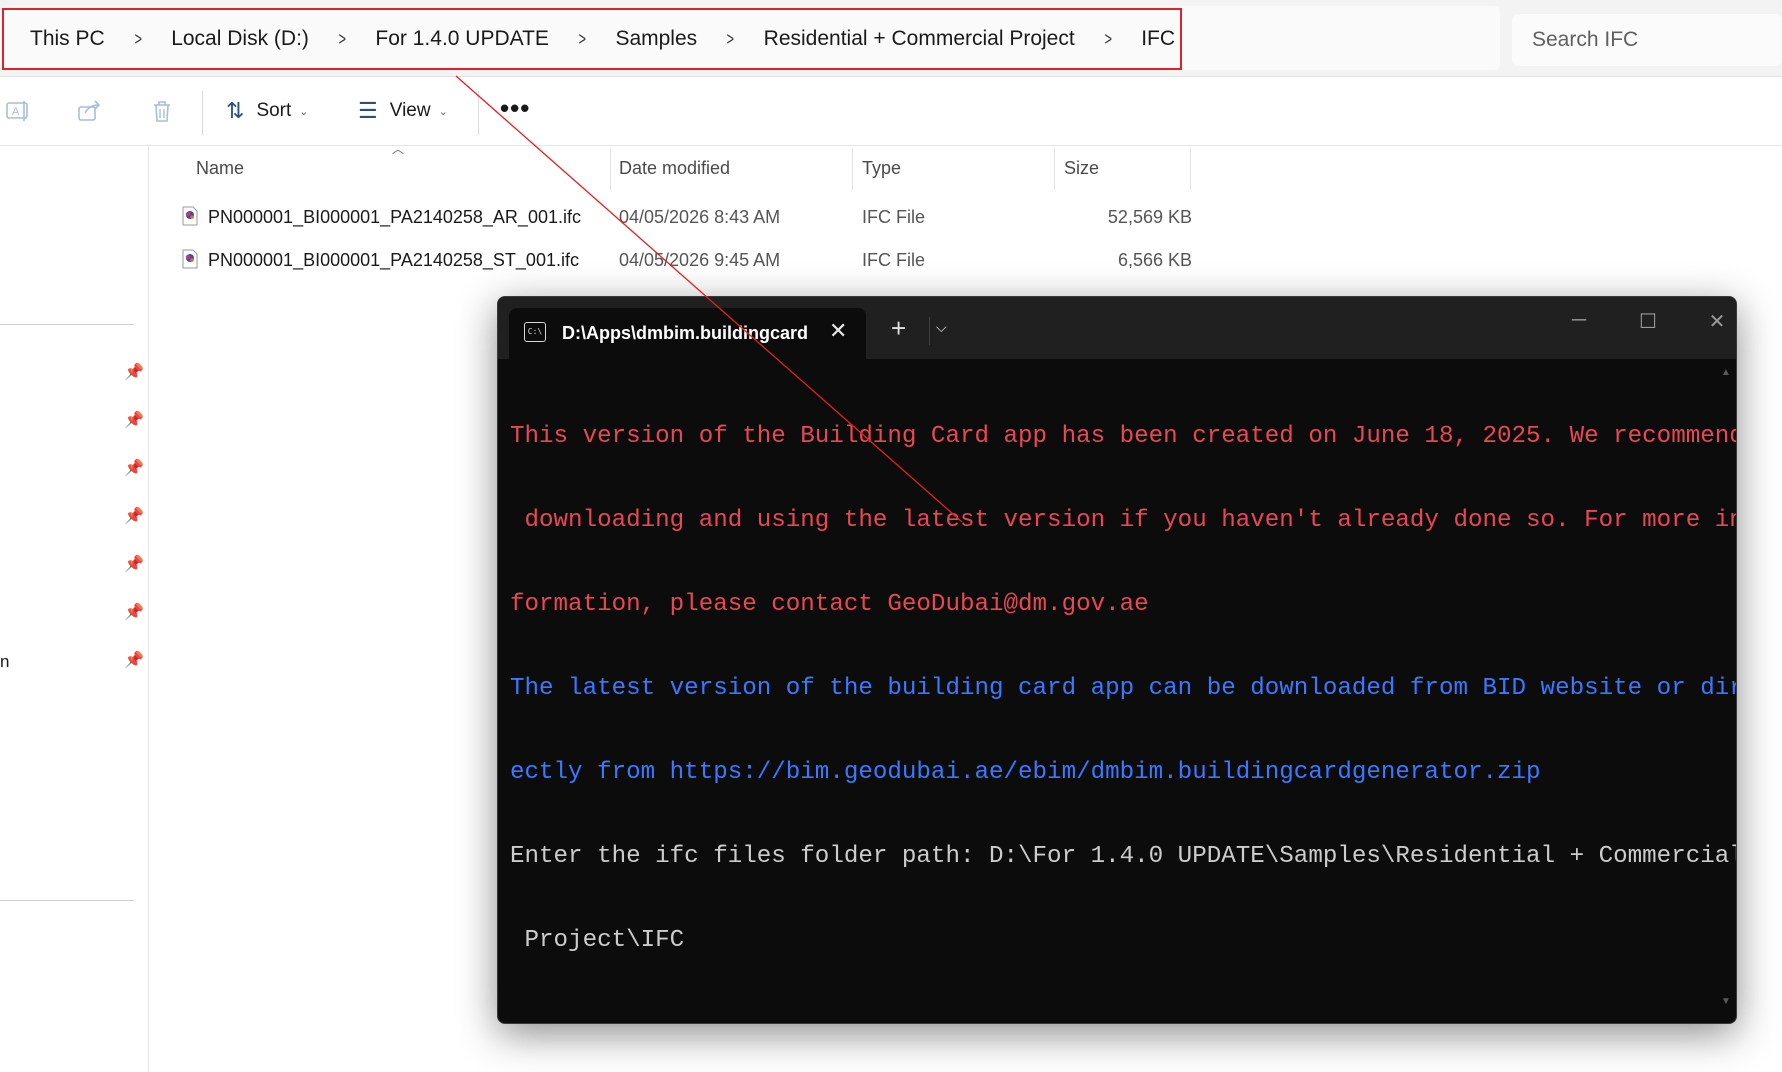 The image size is (1782, 1072). I want to click on breadcrumb-local-disk: Local Disk (D:), so click(240, 39).